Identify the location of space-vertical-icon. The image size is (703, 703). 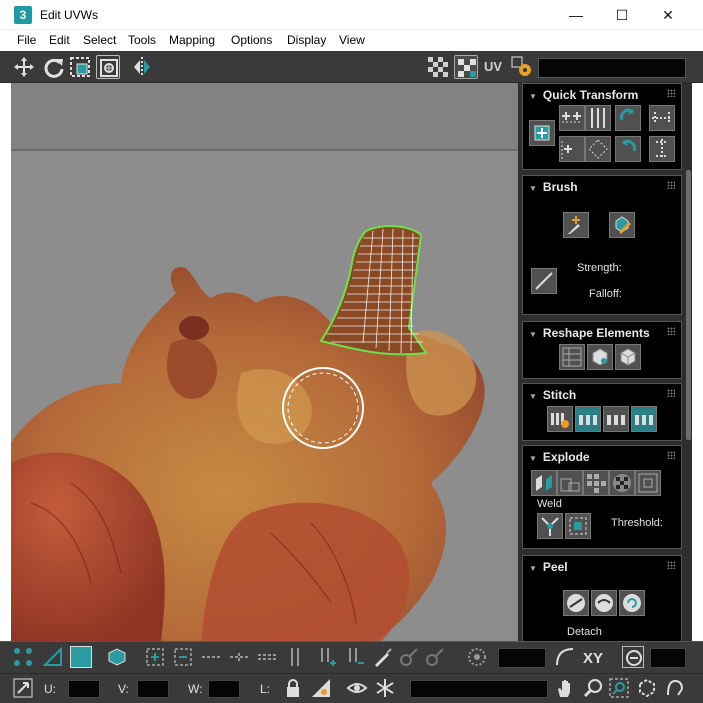
(662, 149).